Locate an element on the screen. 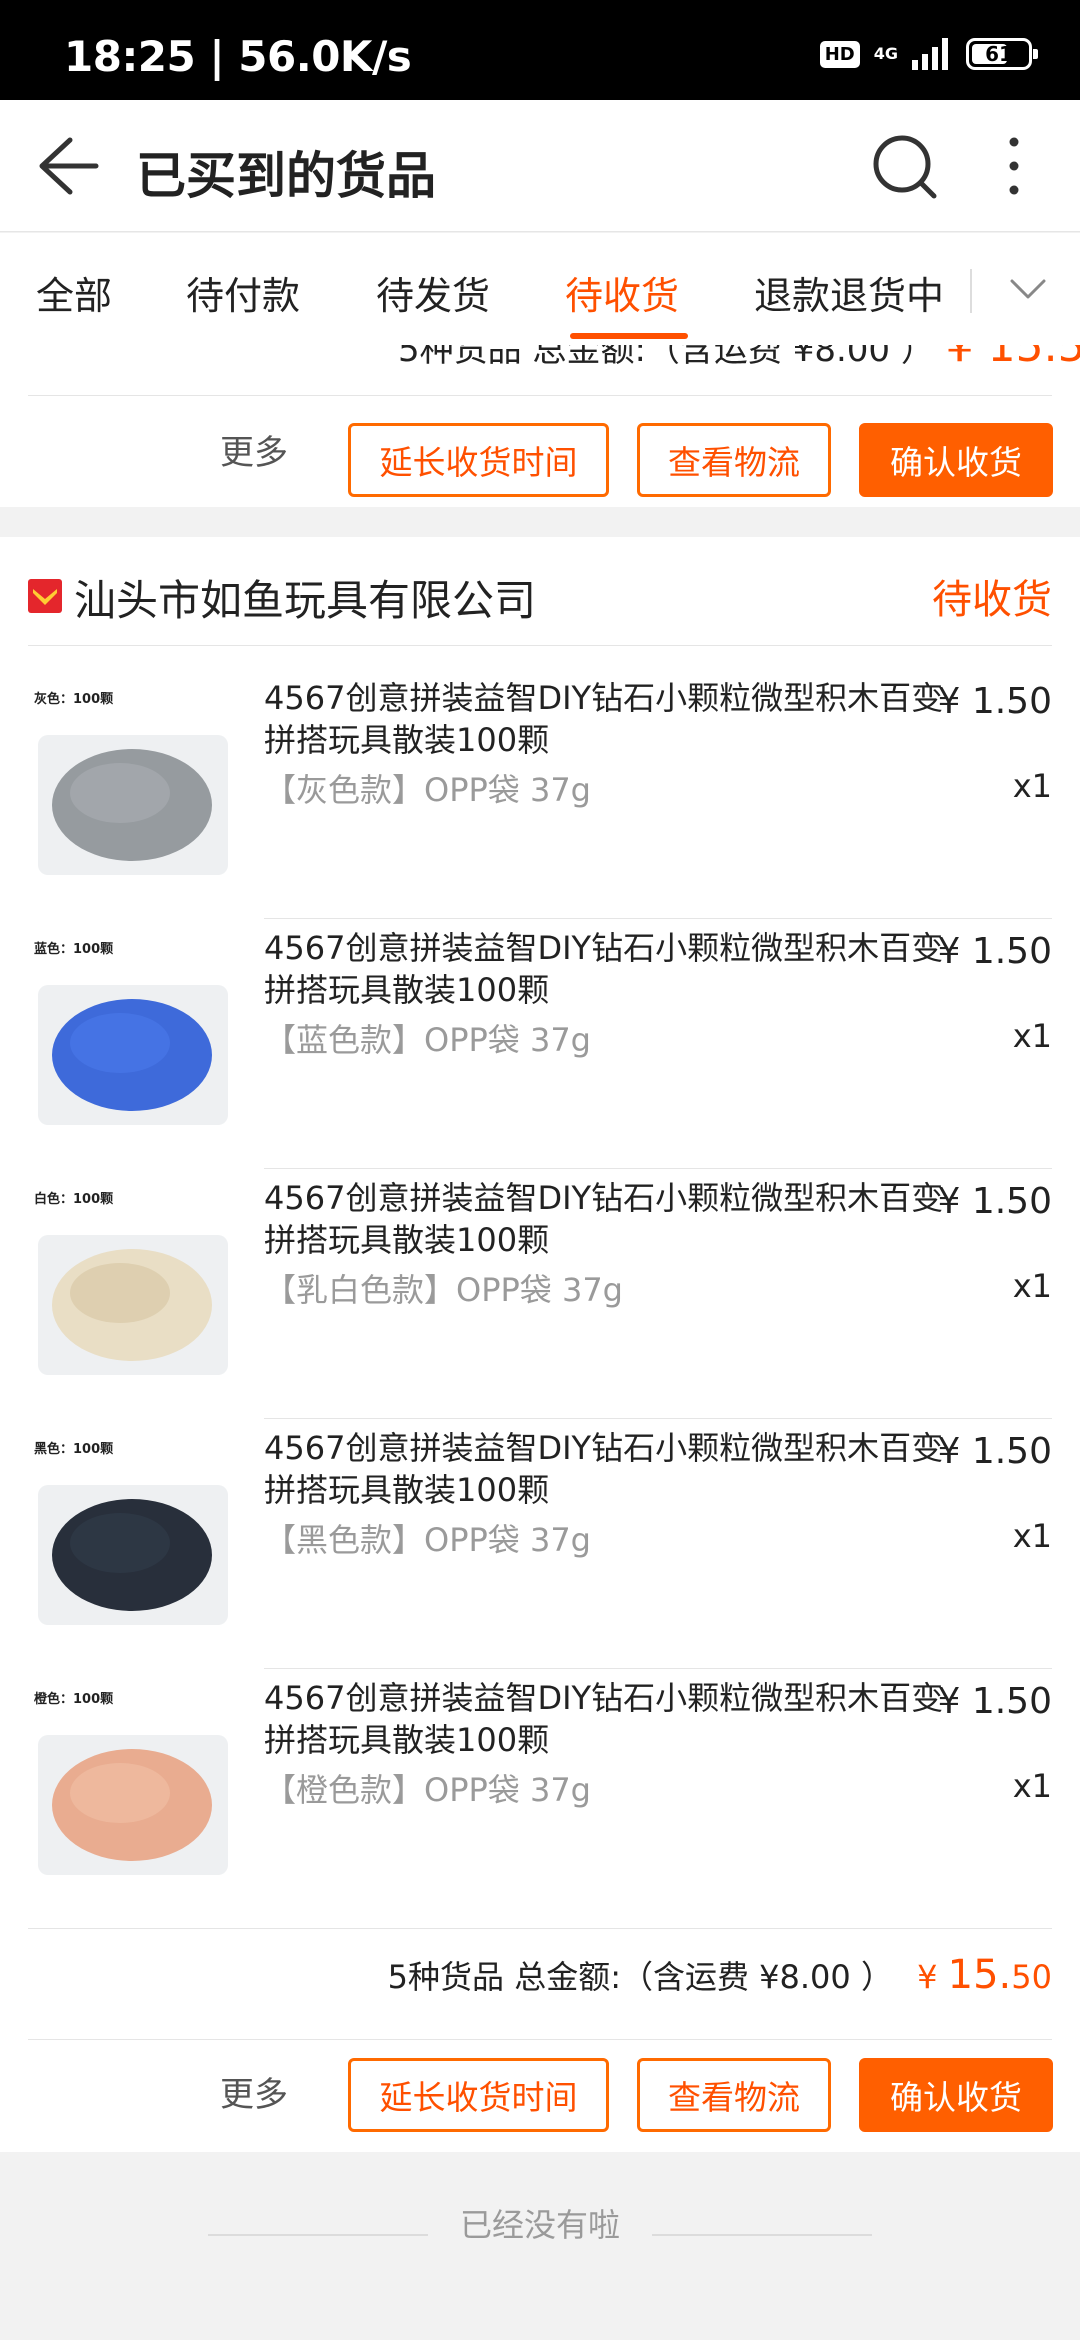 This screenshot has height=2340, width=1080. back-arrow-icon is located at coordinates (66, 166).